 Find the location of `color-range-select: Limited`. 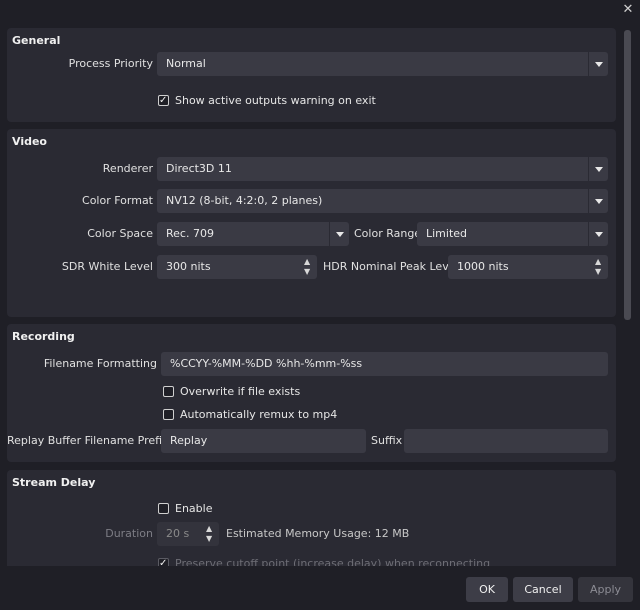

color-range-select: Limited is located at coordinates (512, 234).